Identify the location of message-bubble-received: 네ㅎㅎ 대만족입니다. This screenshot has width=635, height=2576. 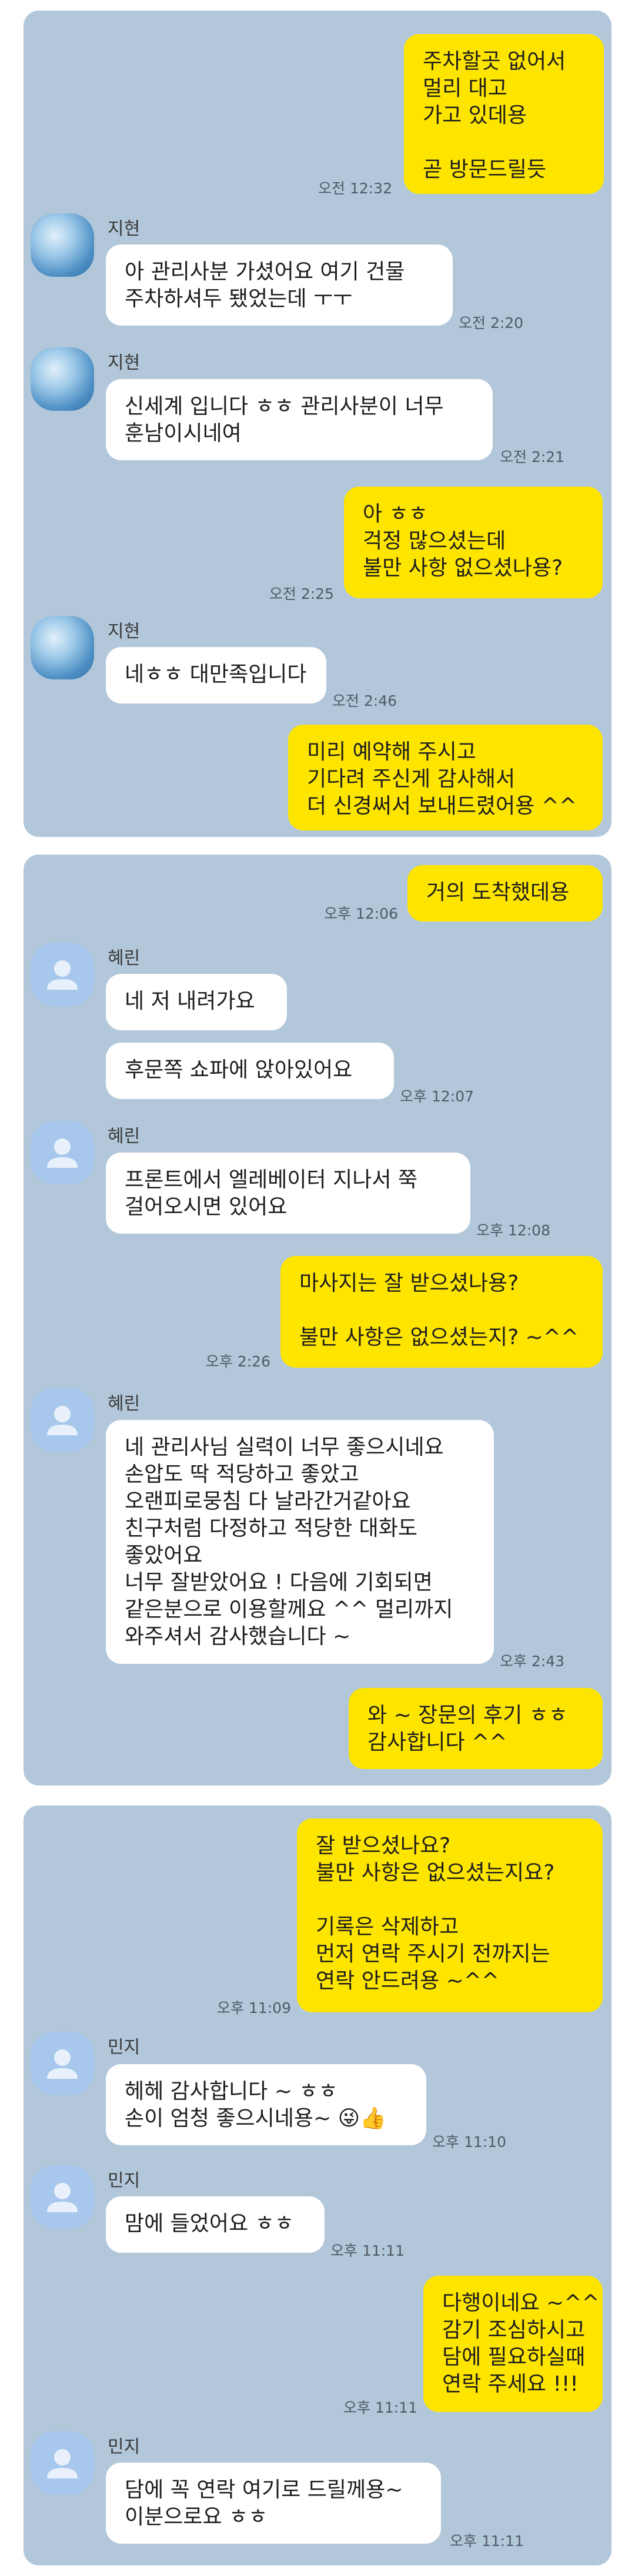
(216, 675).